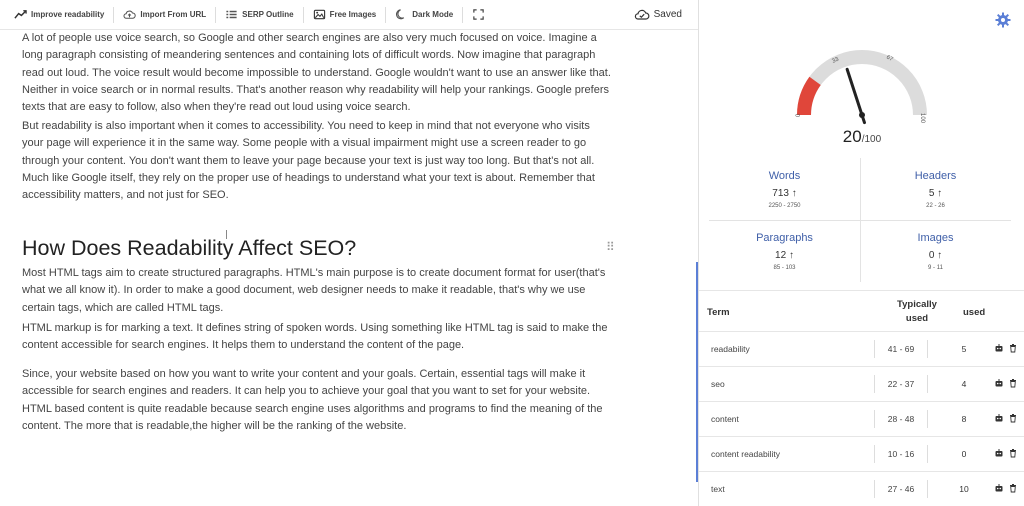 Image resolution: width=1024 pixels, height=506 pixels. Describe the element at coordinates (935, 176) in the screenshot. I see `stat-label: Headers` at that location.